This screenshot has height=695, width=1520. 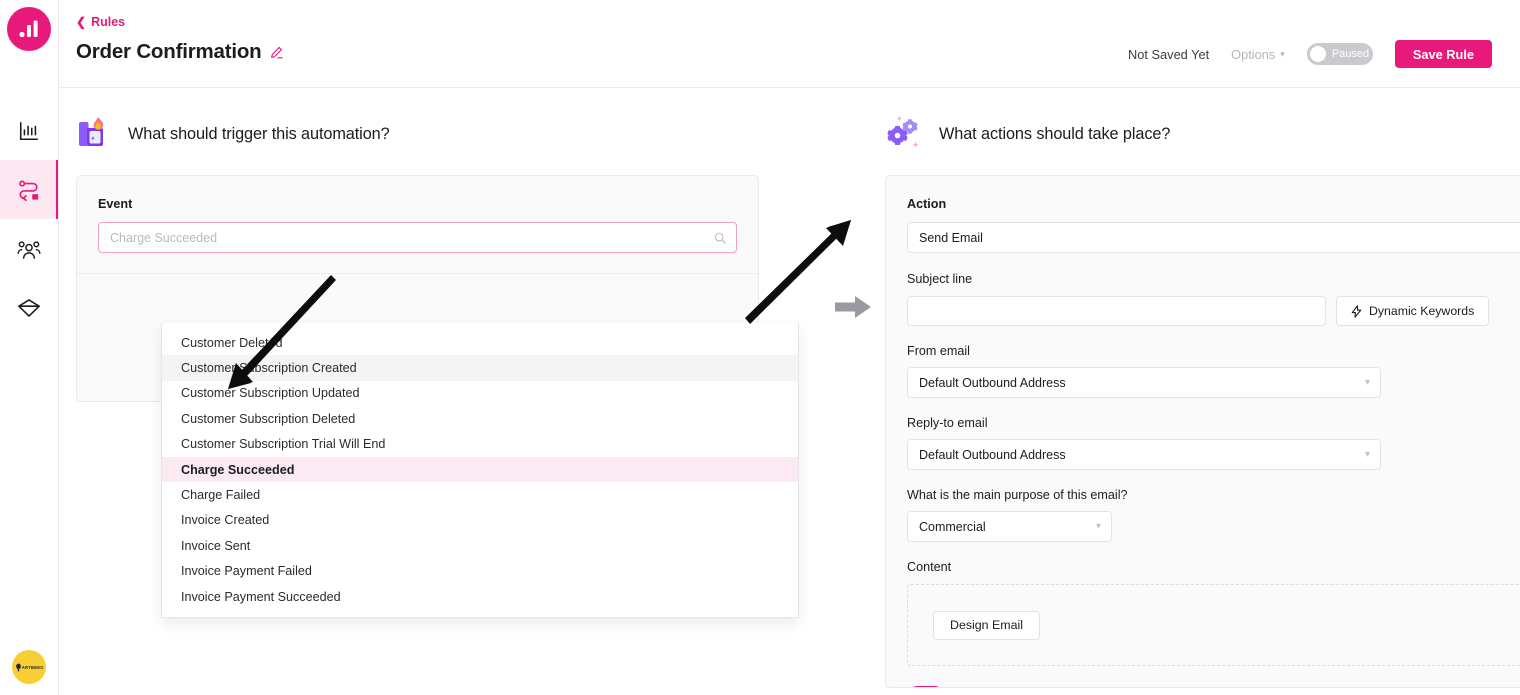 What do you see at coordinates (480, 368) in the screenshot?
I see `dropdown-option: Customer Subscription Created` at bounding box center [480, 368].